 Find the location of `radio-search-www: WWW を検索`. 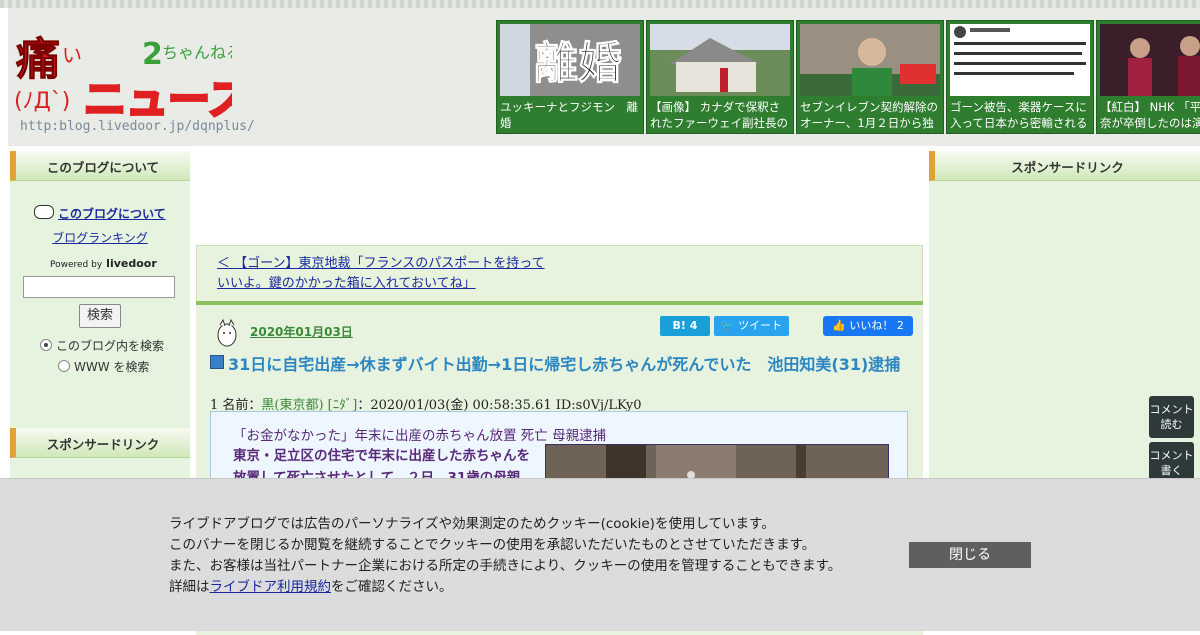

radio-search-www: WWW を検索 is located at coordinates (103, 366).